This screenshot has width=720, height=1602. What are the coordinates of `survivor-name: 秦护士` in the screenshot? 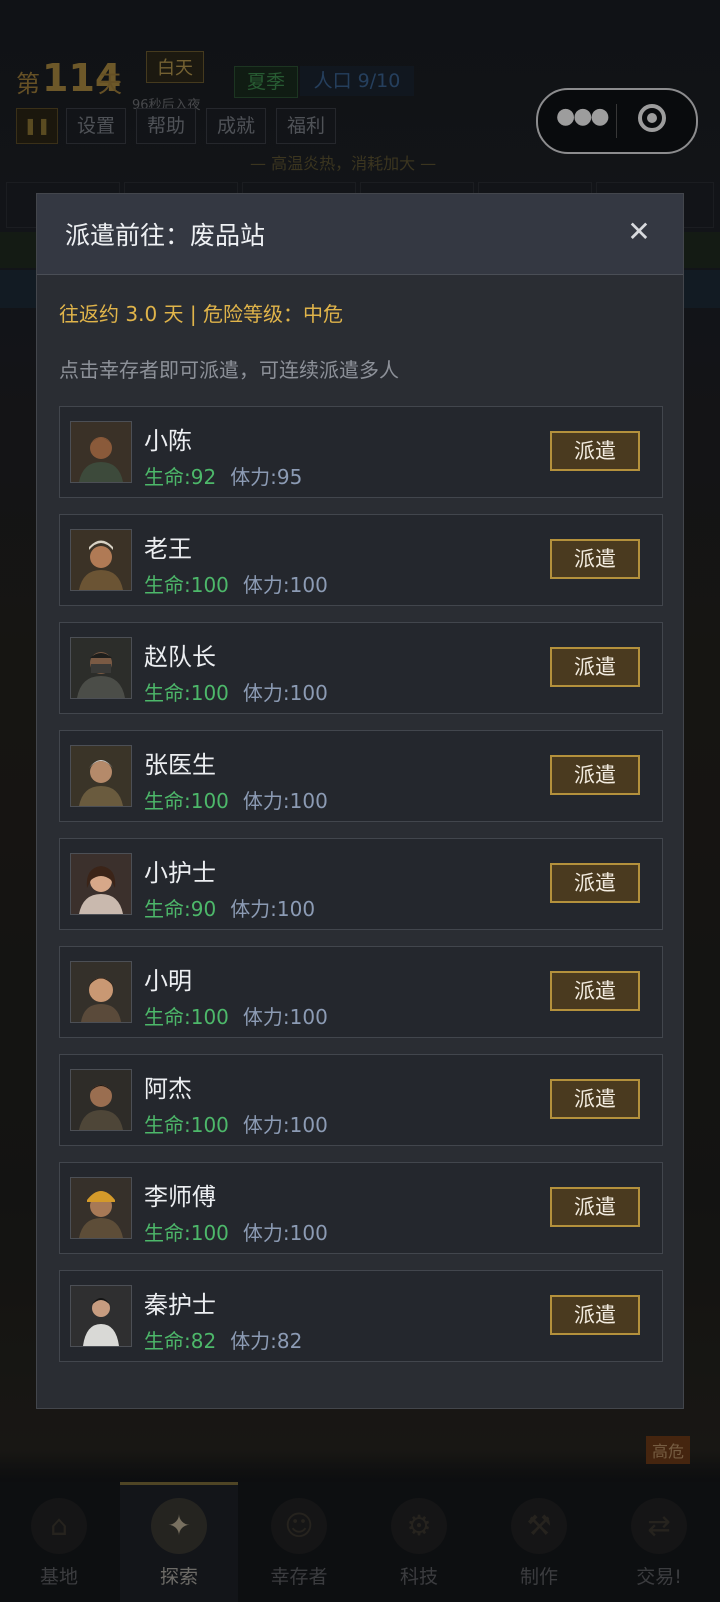 It's located at (180, 1305).